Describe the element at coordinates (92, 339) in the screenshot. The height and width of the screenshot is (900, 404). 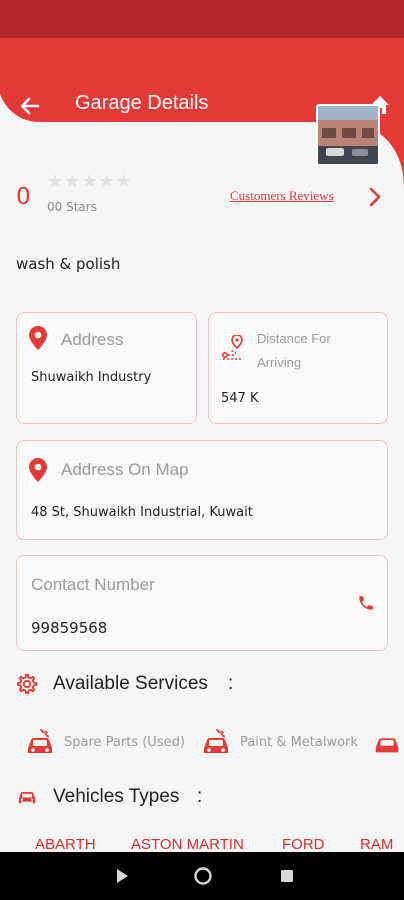
I see `address-label: Address` at that location.